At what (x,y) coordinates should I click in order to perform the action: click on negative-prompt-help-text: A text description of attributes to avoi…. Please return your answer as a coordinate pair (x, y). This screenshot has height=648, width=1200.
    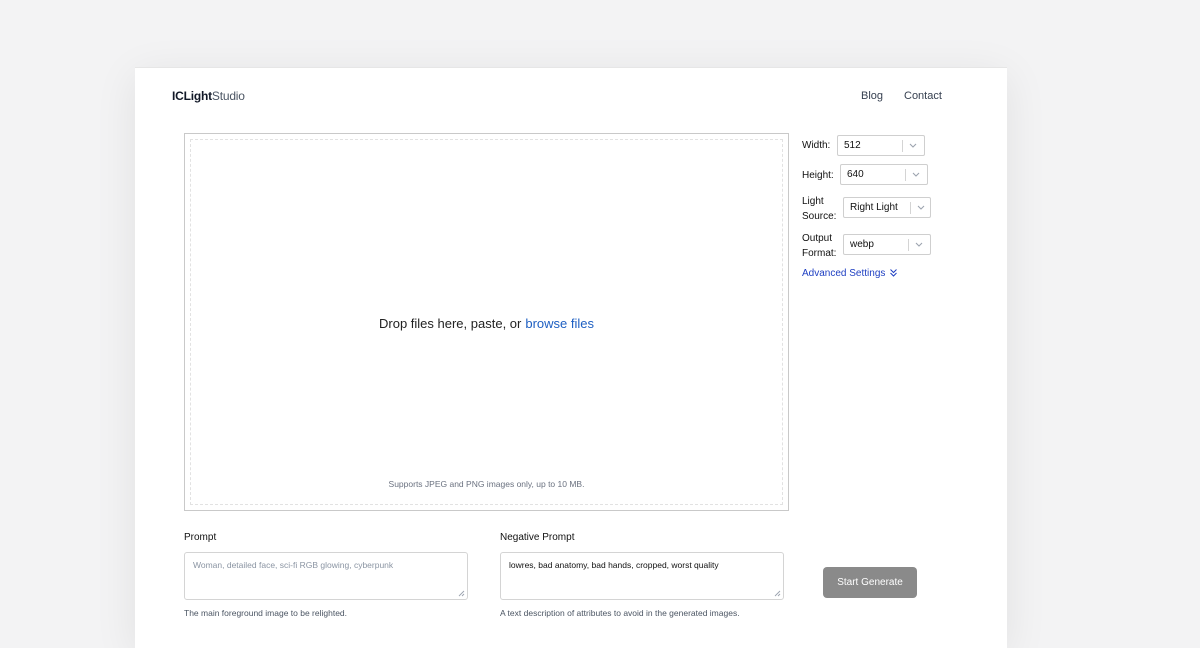
    Looking at the image, I should click on (620, 613).